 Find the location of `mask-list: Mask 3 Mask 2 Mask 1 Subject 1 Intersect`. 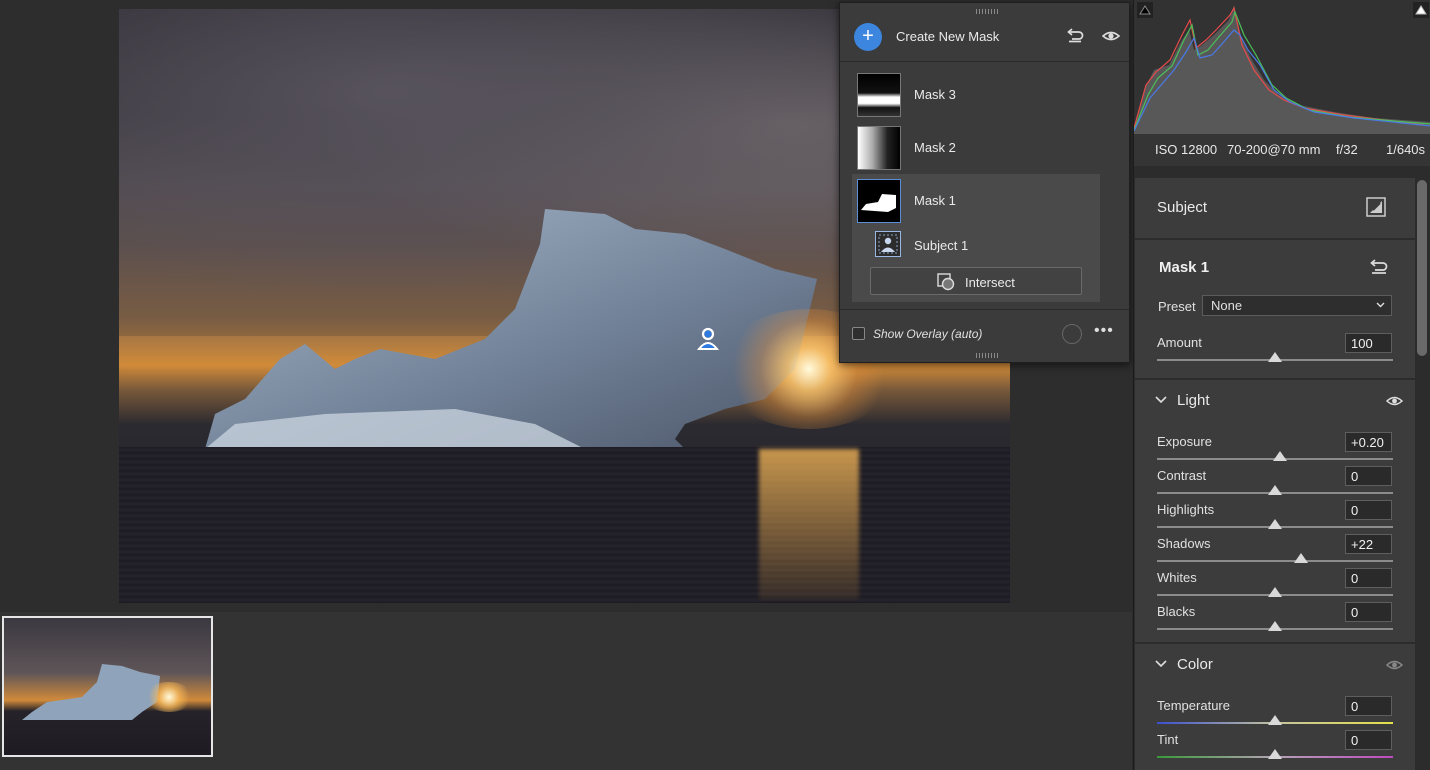

mask-list: Mask 3 Mask 2 Mask 1 Subject 1 Intersect is located at coordinates (984, 185).